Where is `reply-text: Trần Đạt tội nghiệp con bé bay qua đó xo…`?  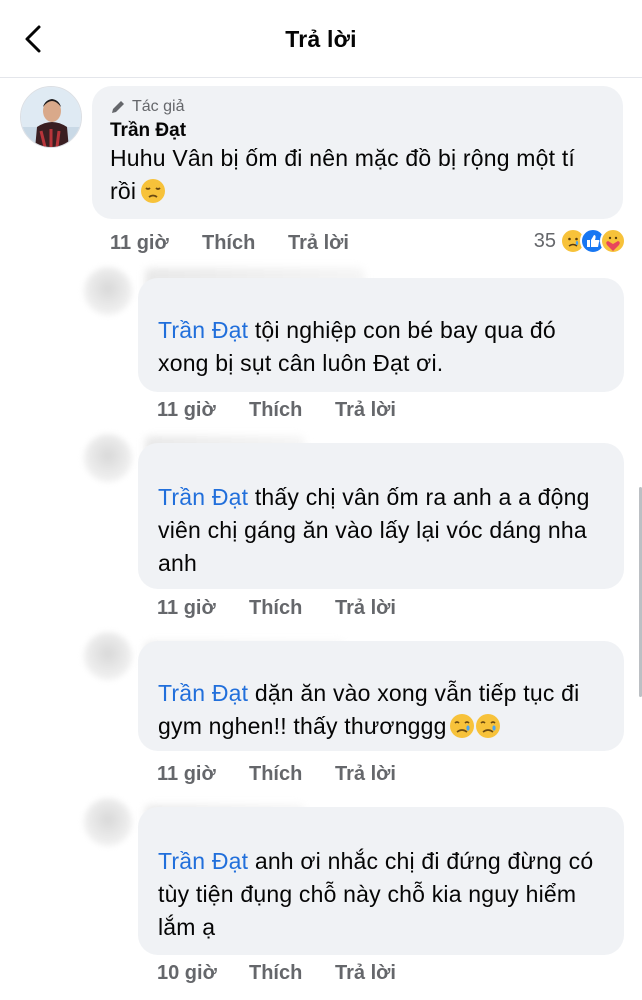 reply-text: Trần Đạt tội nghiệp con bé bay qua đó xo… is located at coordinates (357, 346).